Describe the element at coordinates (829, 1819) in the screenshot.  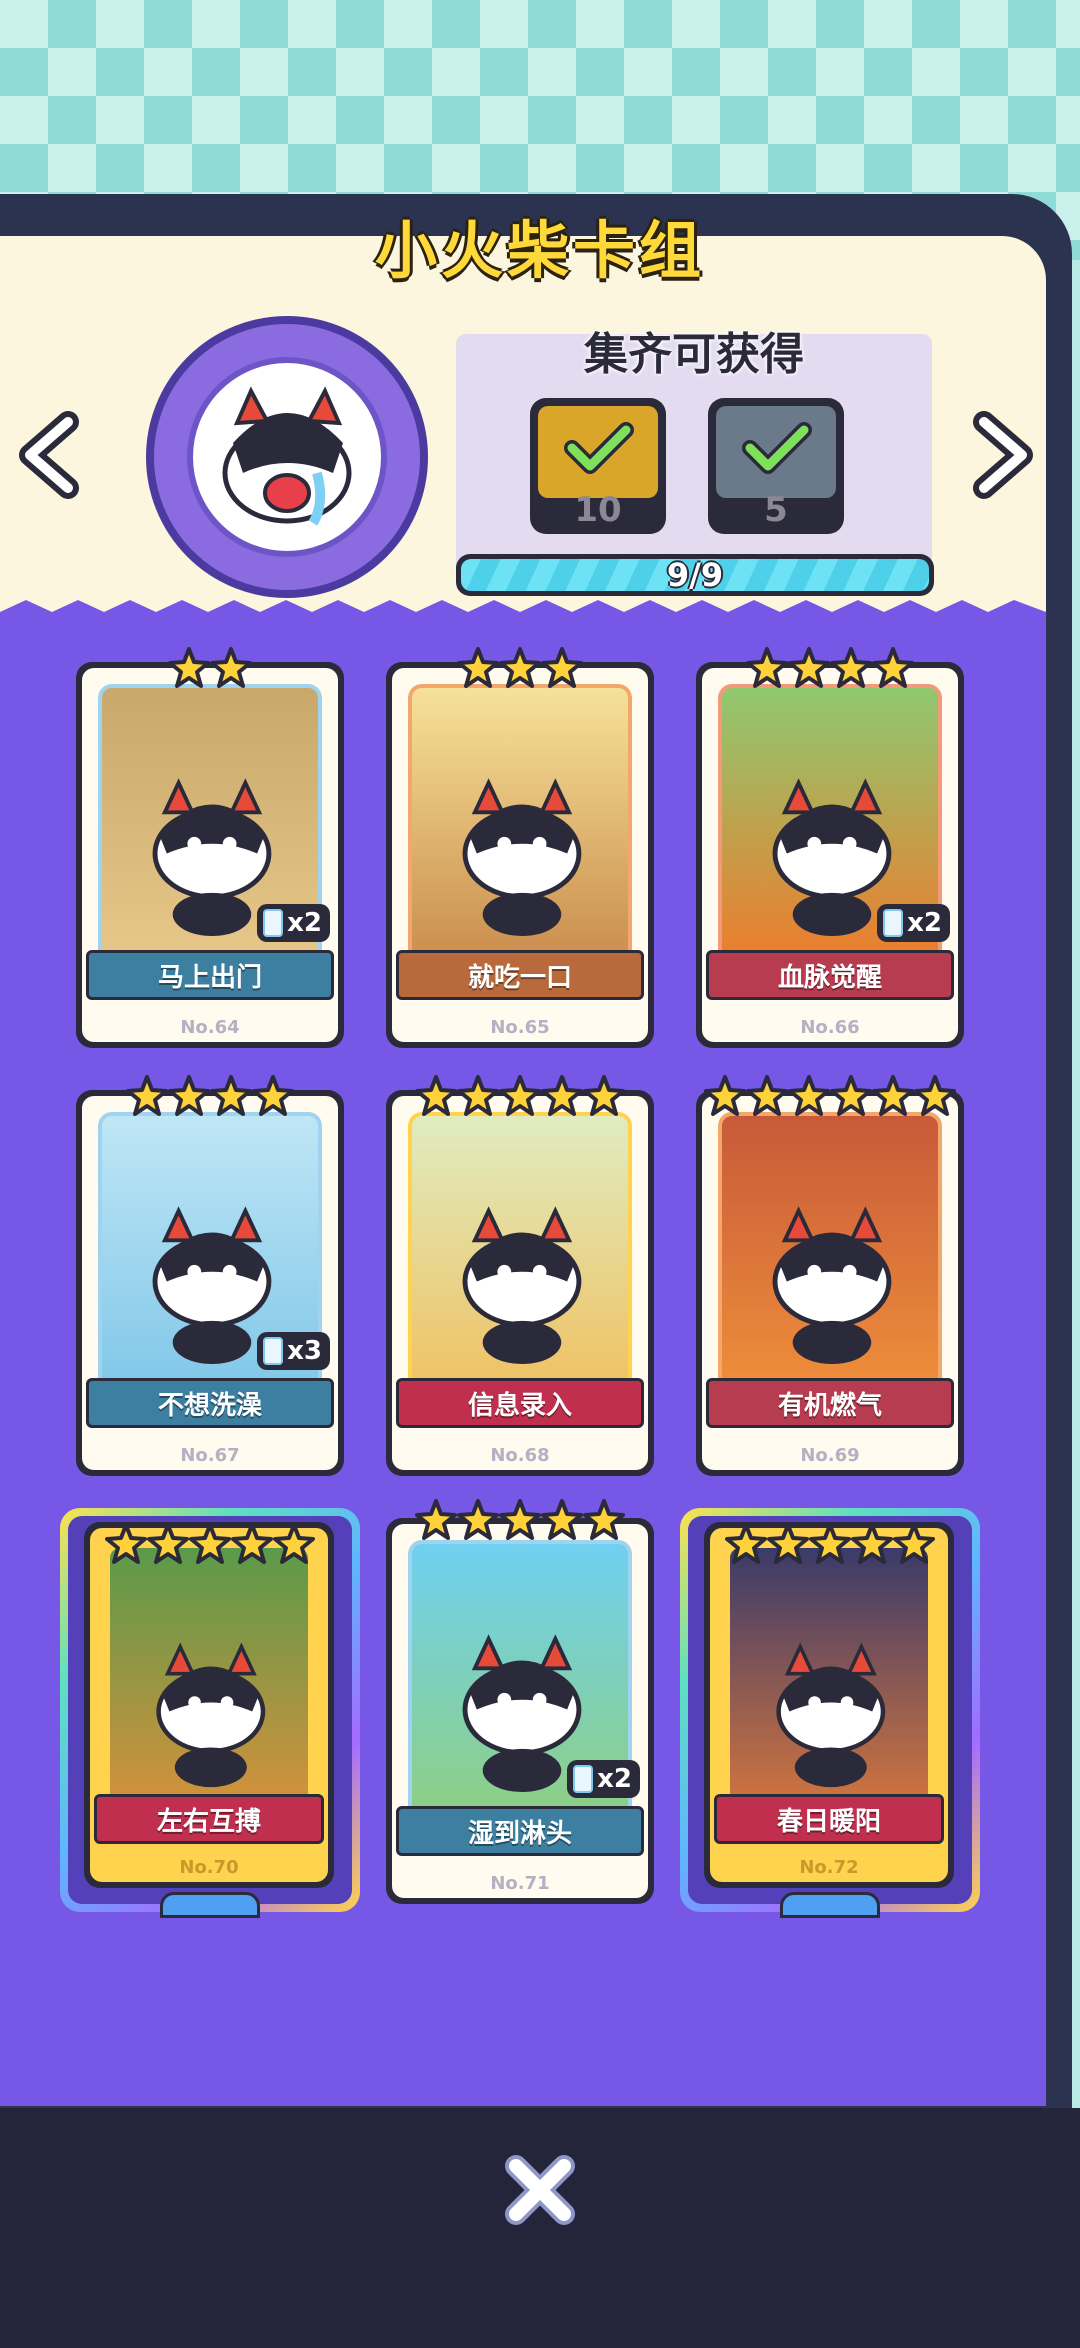
I see `card-name: 春日暖阳` at that location.